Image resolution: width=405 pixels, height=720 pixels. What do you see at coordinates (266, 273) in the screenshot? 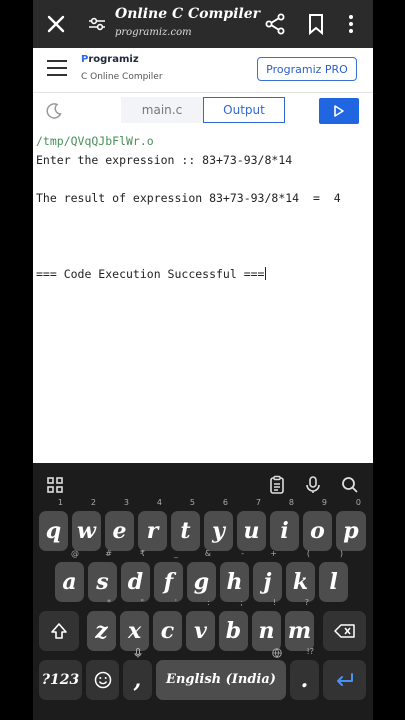
I see `text-cursor` at bounding box center [266, 273].